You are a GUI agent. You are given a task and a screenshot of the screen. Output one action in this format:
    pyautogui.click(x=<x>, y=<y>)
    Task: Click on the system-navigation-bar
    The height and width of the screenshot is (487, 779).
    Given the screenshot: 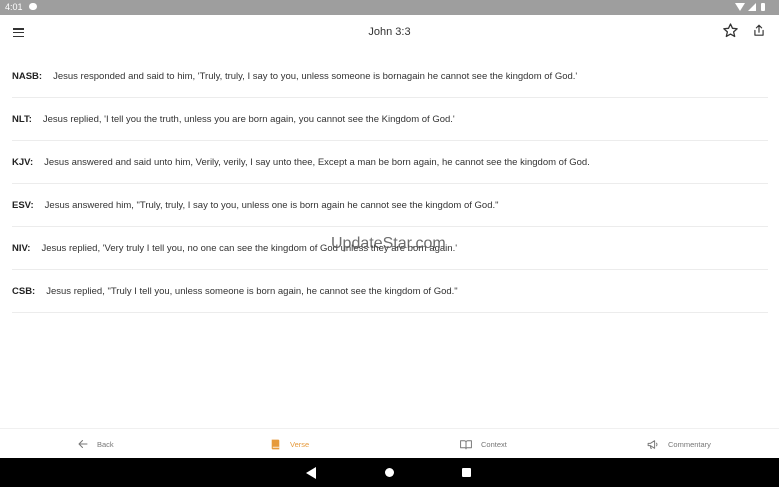 What is the action you would take?
    pyautogui.click(x=389, y=472)
    